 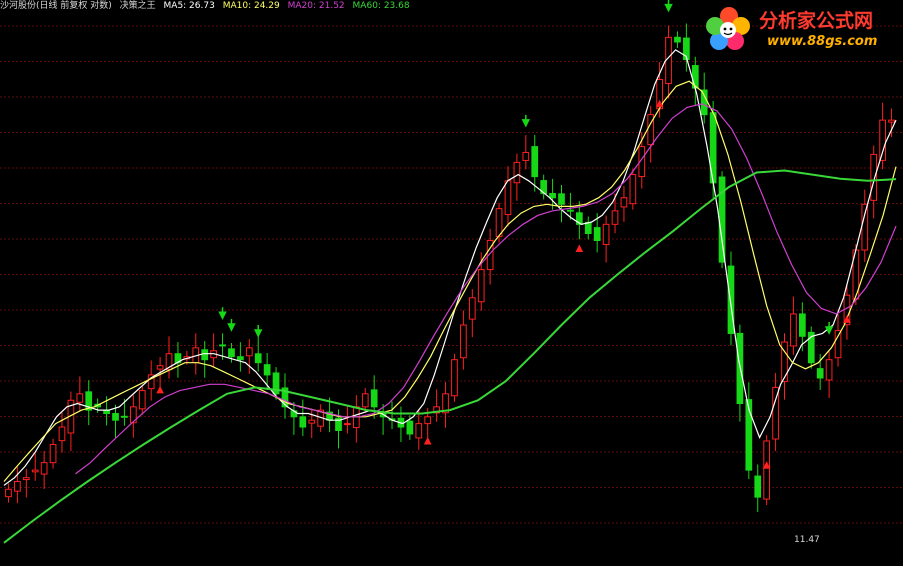 I want to click on site-url: www.88gs.com, so click(x=822, y=41).